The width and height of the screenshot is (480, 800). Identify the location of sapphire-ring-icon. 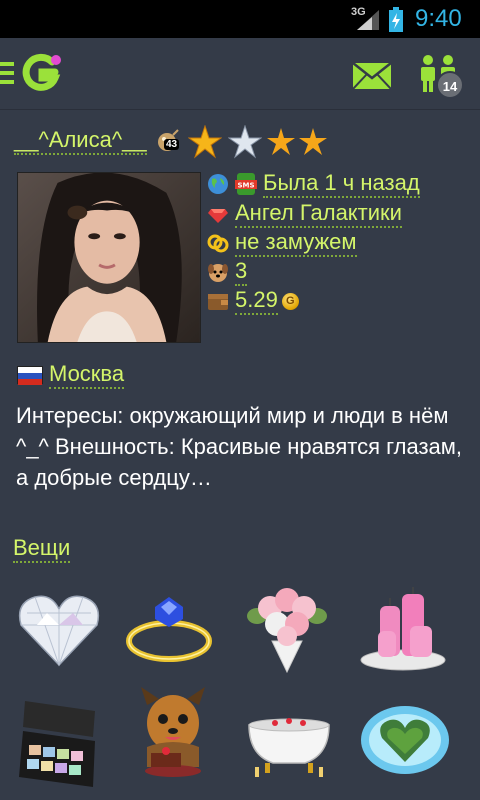
(169, 629).